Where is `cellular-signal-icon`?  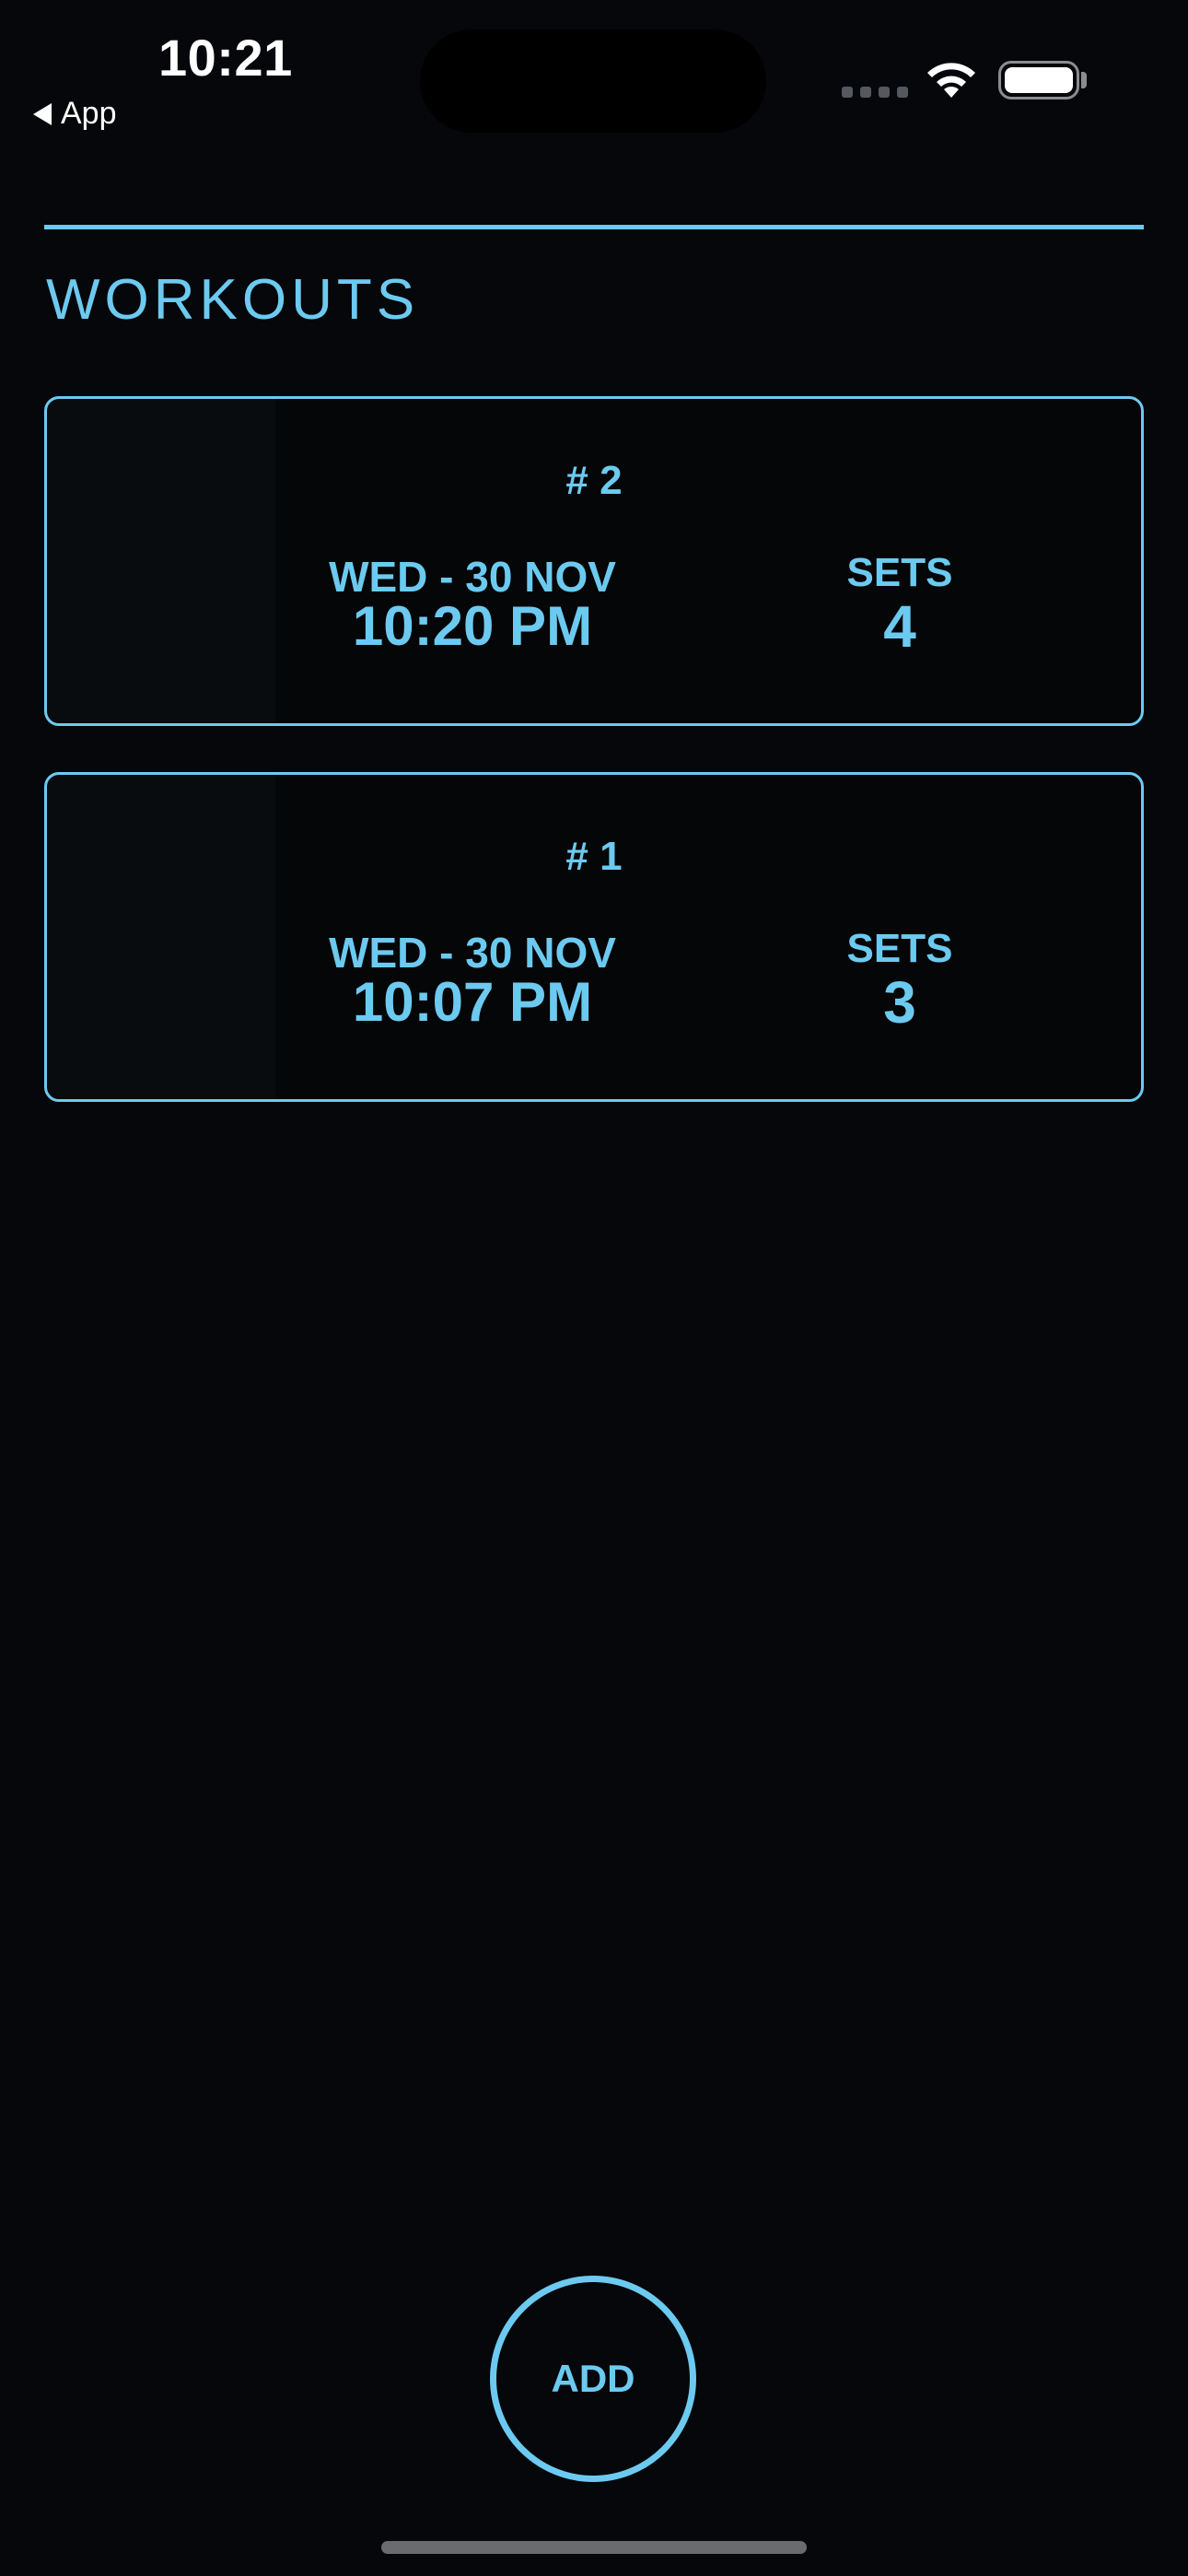 cellular-signal-icon is located at coordinates (875, 92).